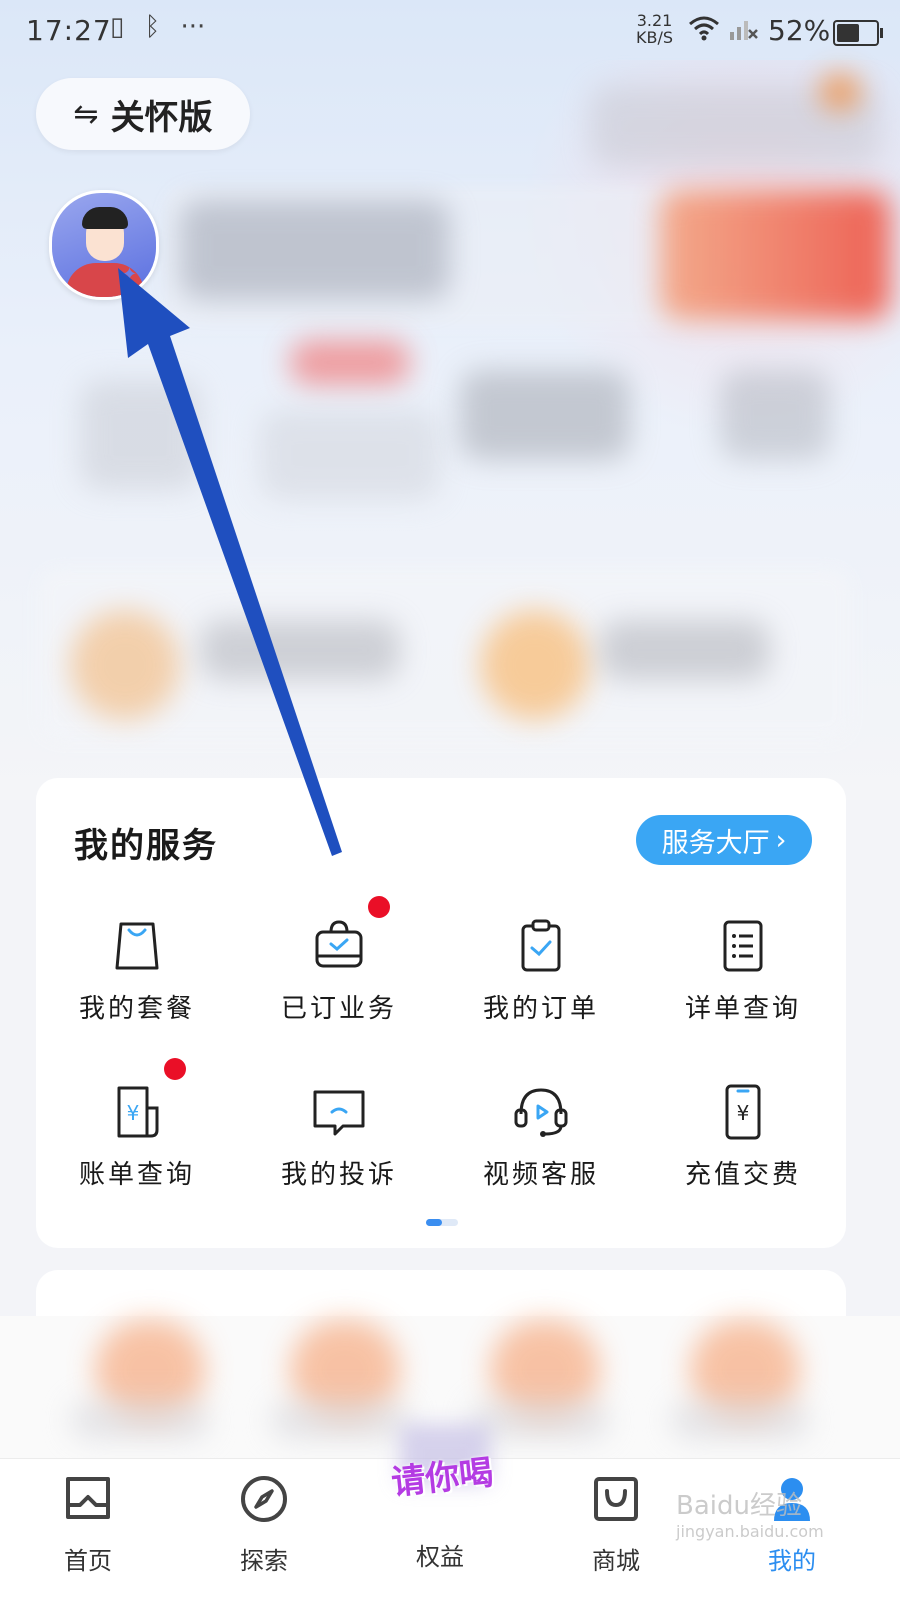 Image resolution: width=900 pixels, height=1601 pixels. What do you see at coordinates (264, 1524) in the screenshot?
I see `tab-explore: 探索` at bounding box center [264, 1524].